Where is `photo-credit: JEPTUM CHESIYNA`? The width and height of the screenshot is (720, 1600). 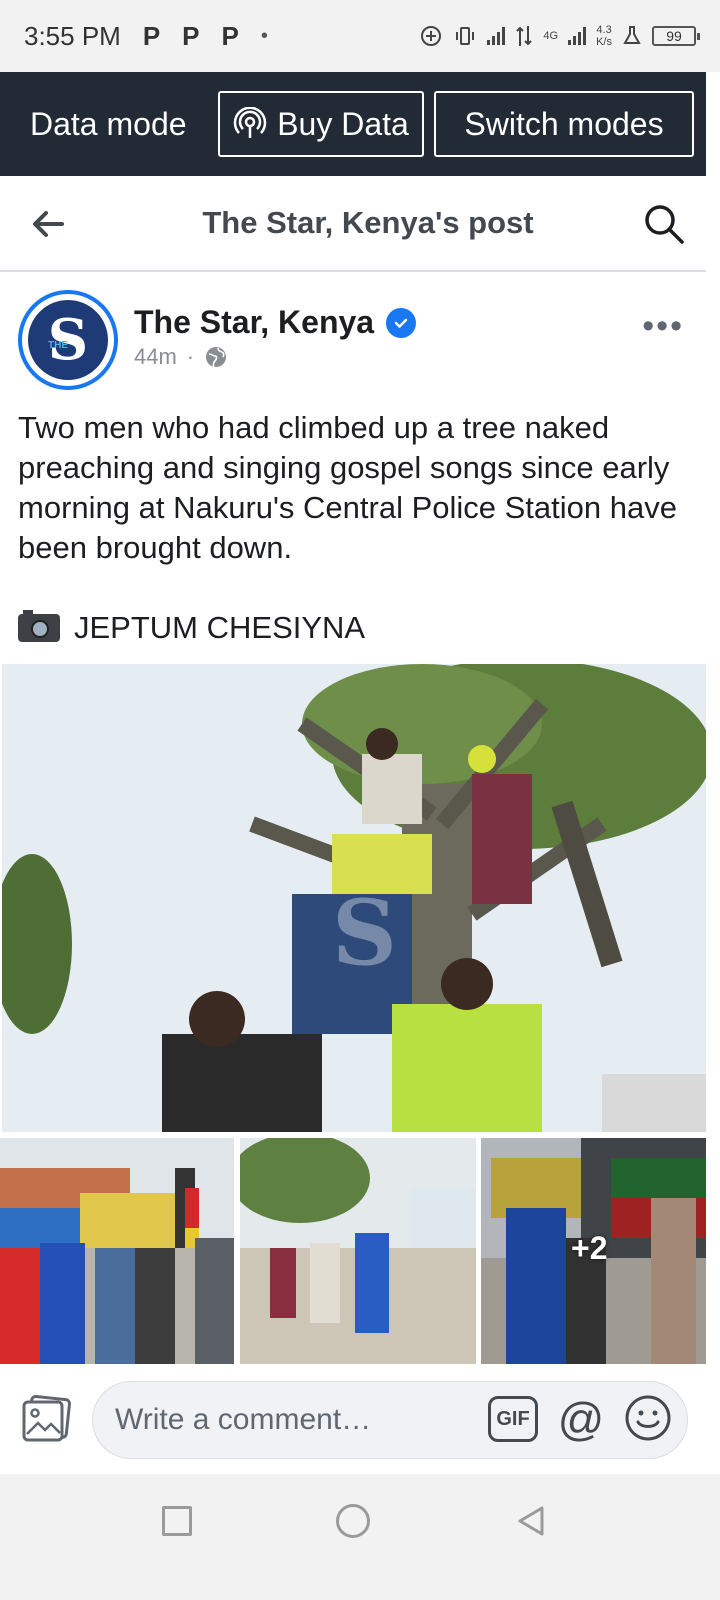
photo-credit: JEPTUM CHESIYNA is located at coordinates (191, 628).